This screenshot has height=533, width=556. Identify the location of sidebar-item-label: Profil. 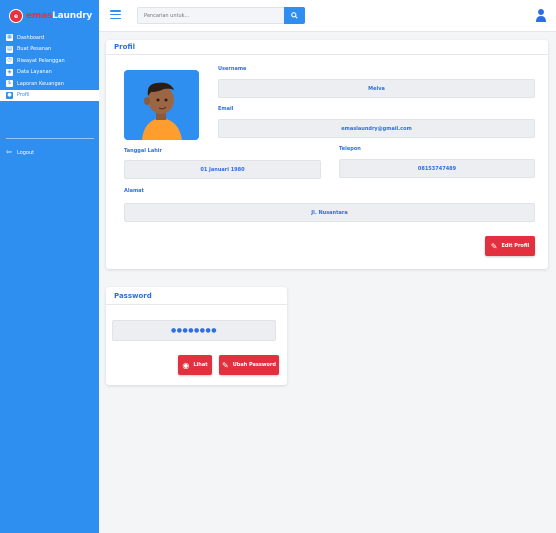
(23, 95).